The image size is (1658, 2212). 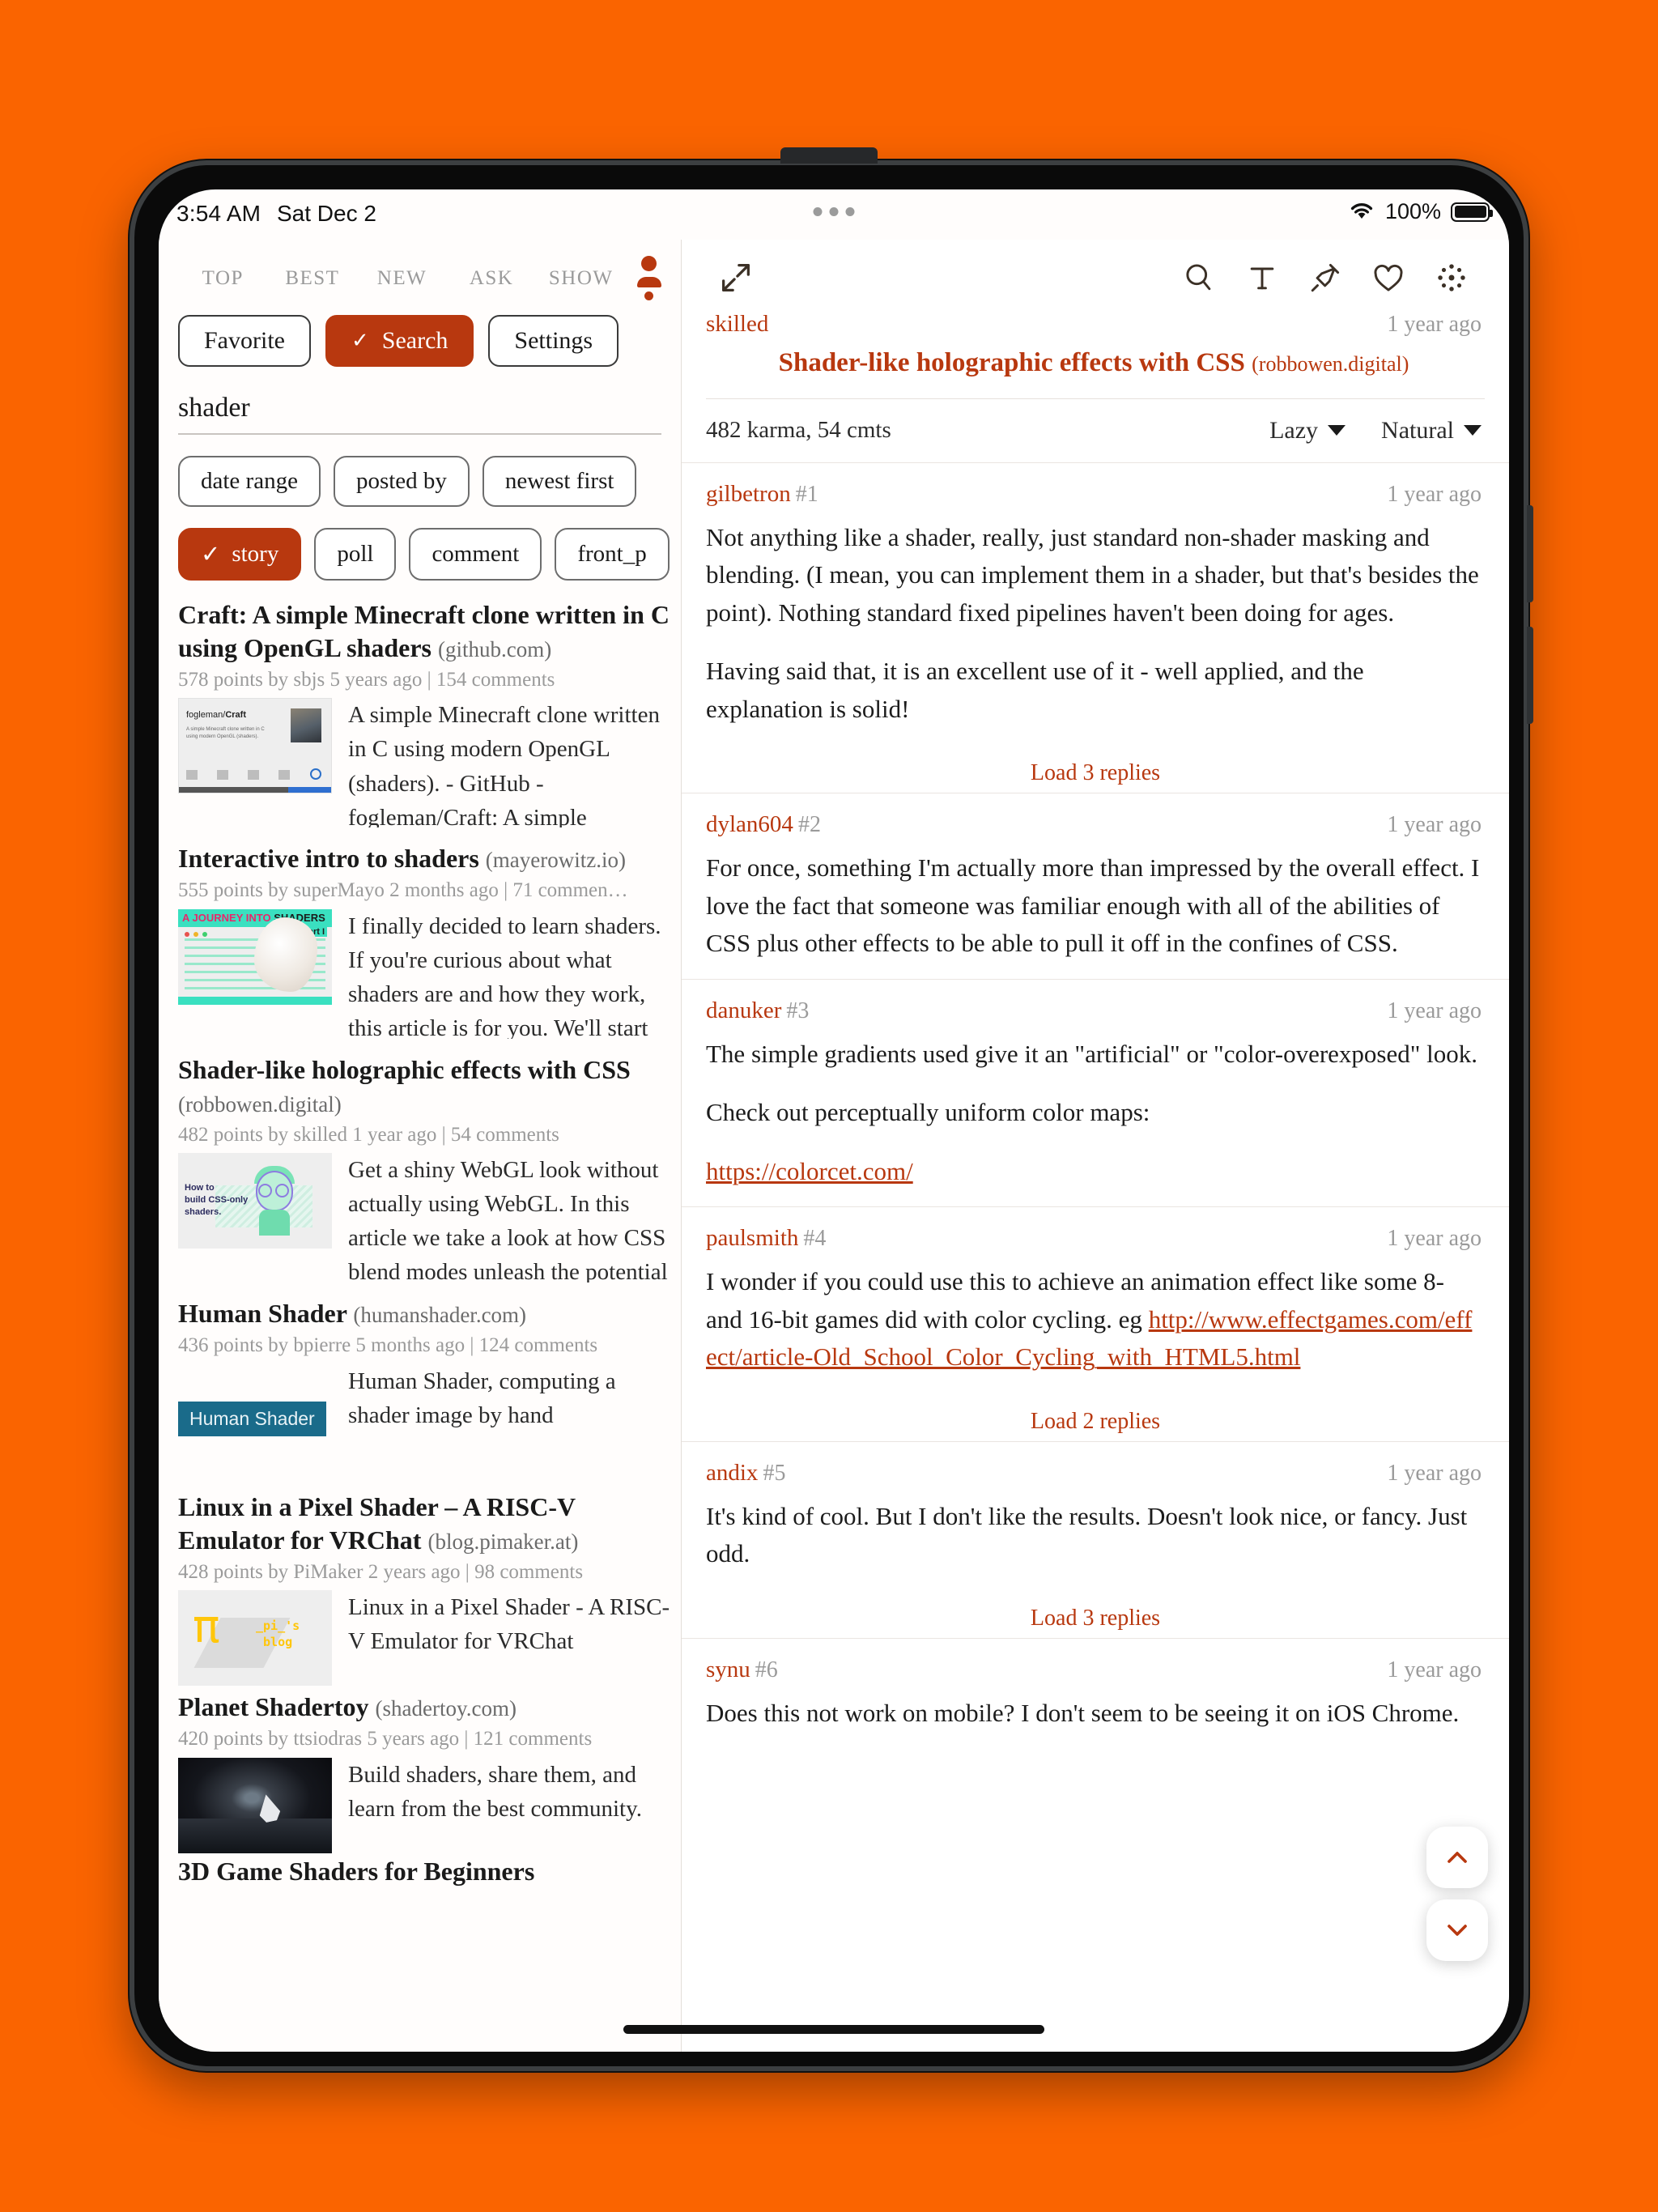 What do you see at coordinates (1307, 431) in the screenshot?
I see `load-mode-select: Lazy` at bounding box center [1307, 431].